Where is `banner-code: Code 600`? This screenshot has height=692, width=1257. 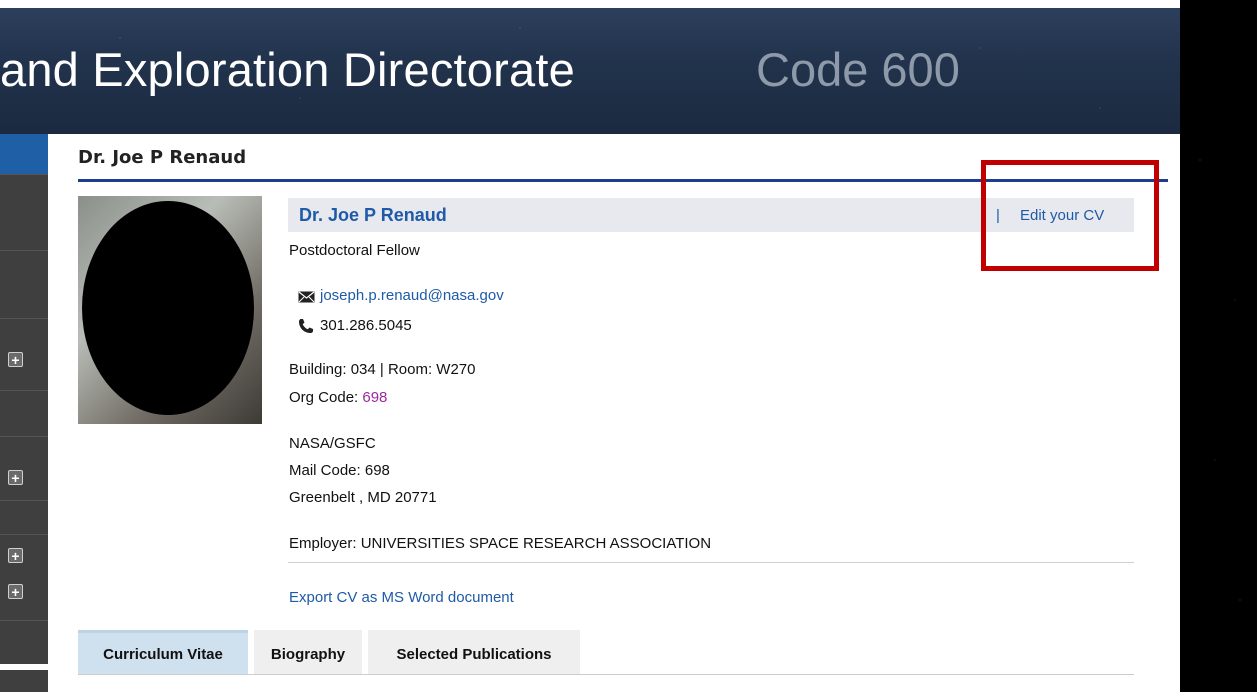
banner-code: Code 600 is located at coordinates (858, 69).